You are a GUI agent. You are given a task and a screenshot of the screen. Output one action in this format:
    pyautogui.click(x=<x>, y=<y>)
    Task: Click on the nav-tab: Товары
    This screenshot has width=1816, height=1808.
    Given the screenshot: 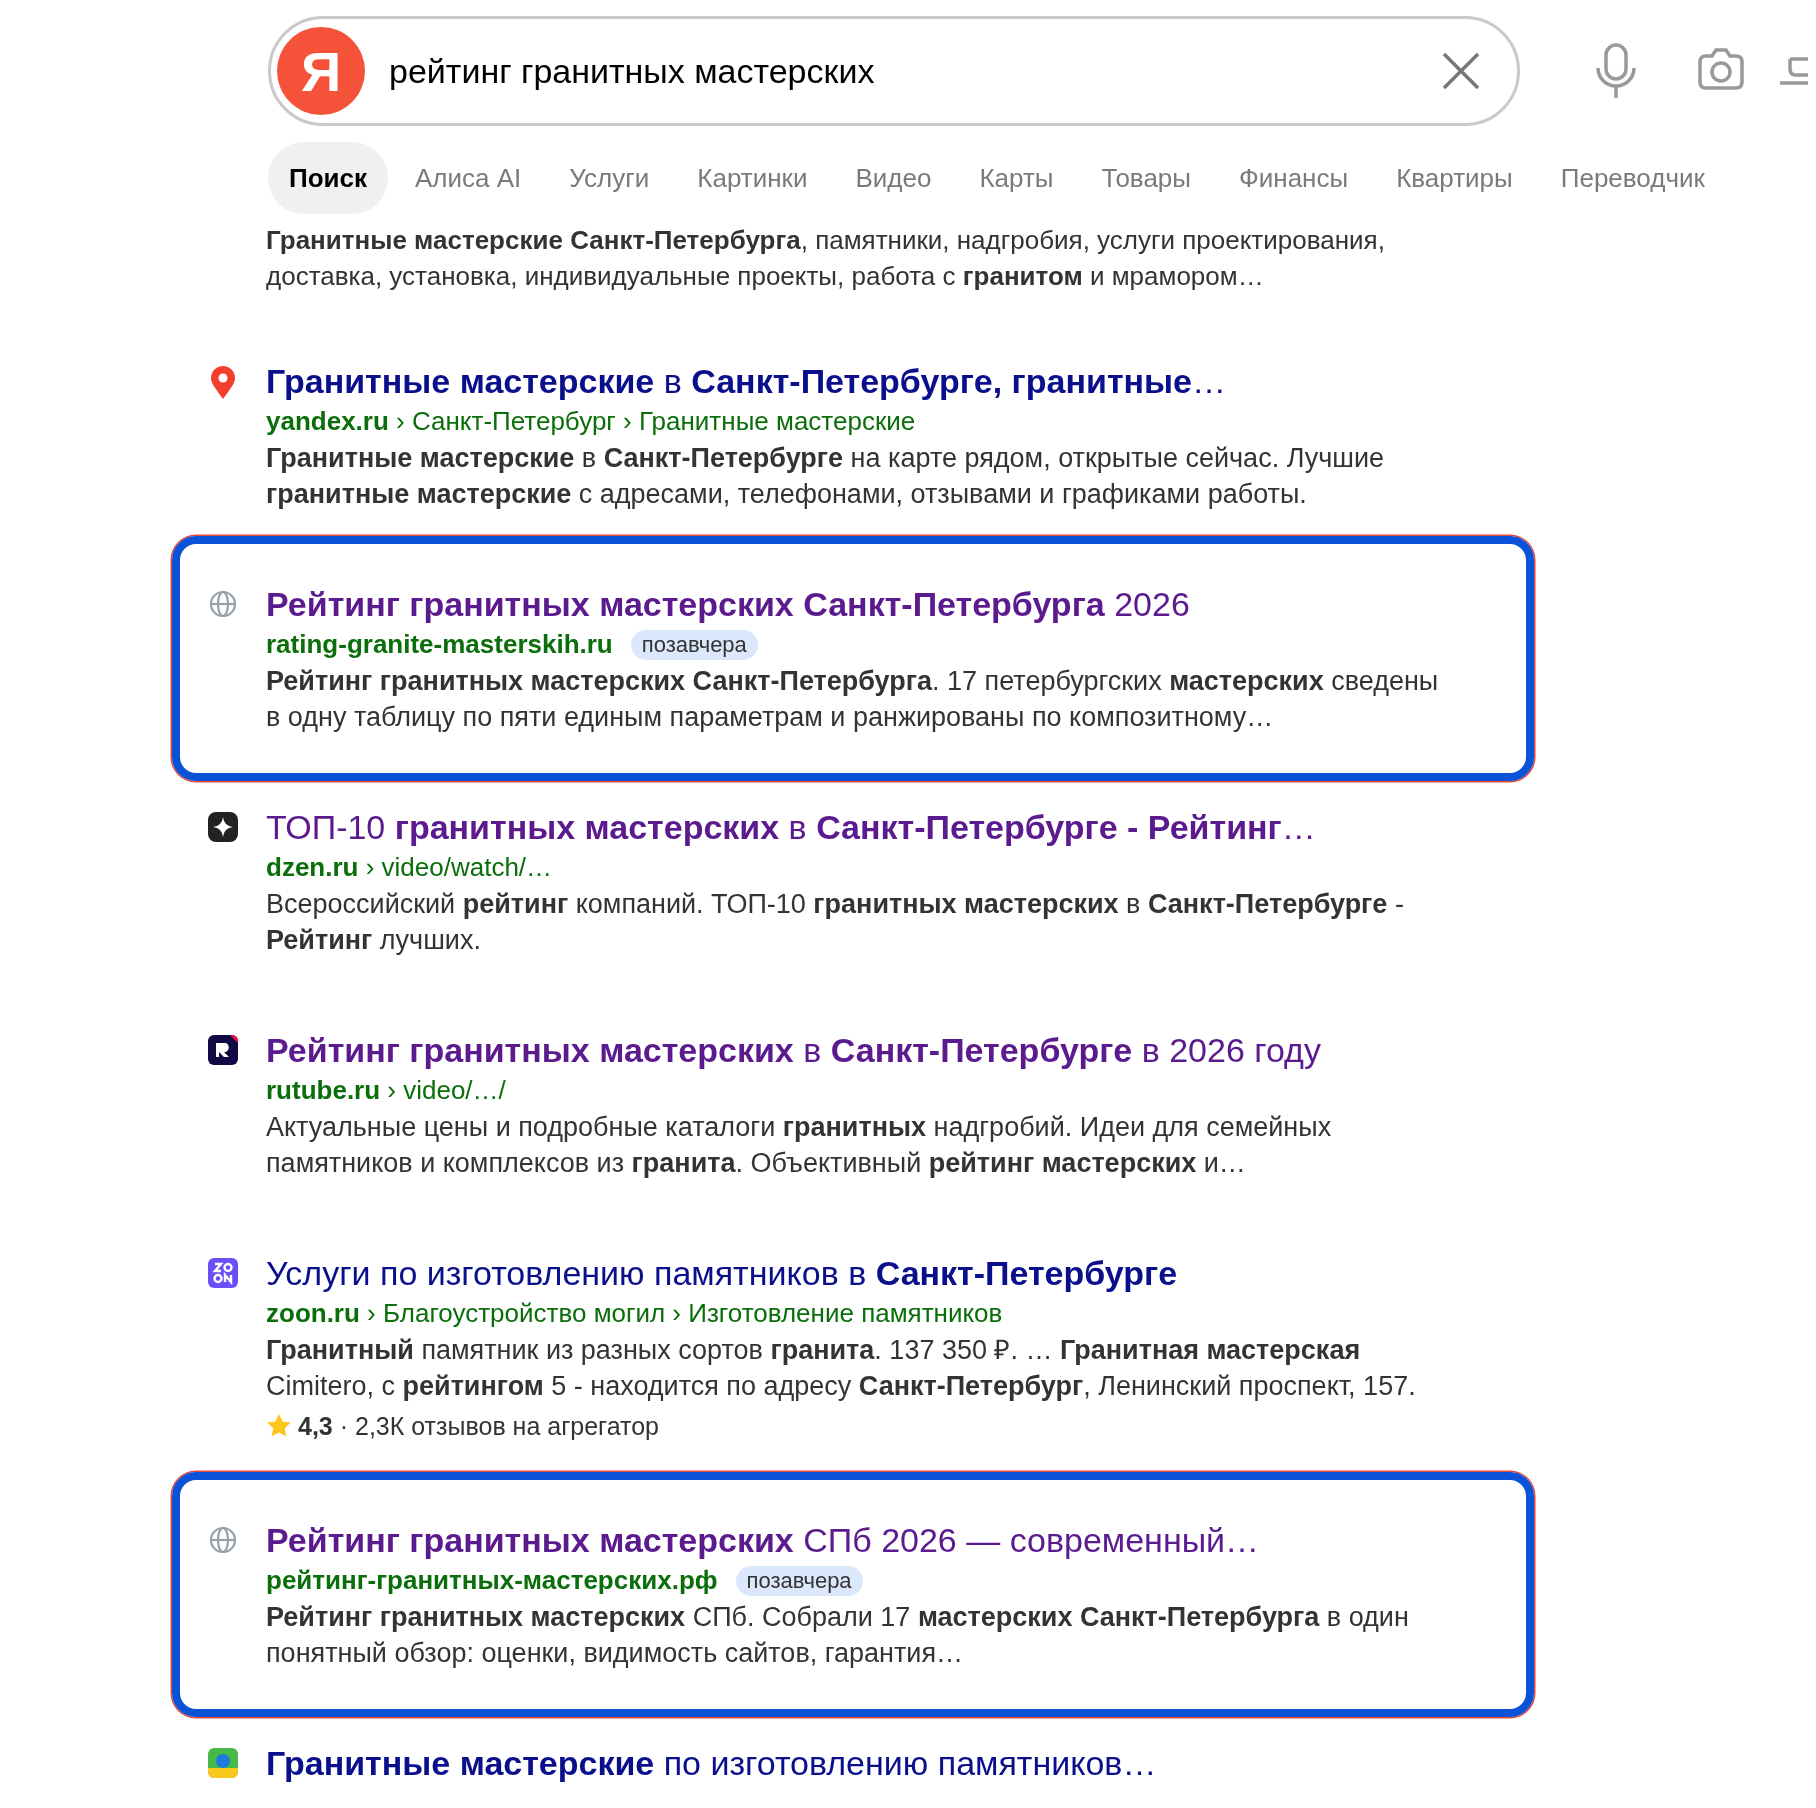 What is the action you would take?
    pyautogui.click(x=1146, y=178)
    